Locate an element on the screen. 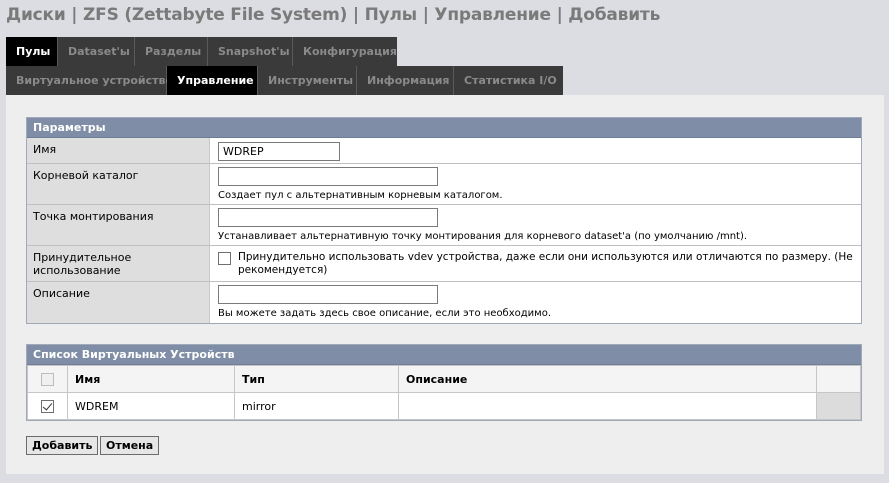  tab-partitions: Разделы is located at coordinates (171, 51).